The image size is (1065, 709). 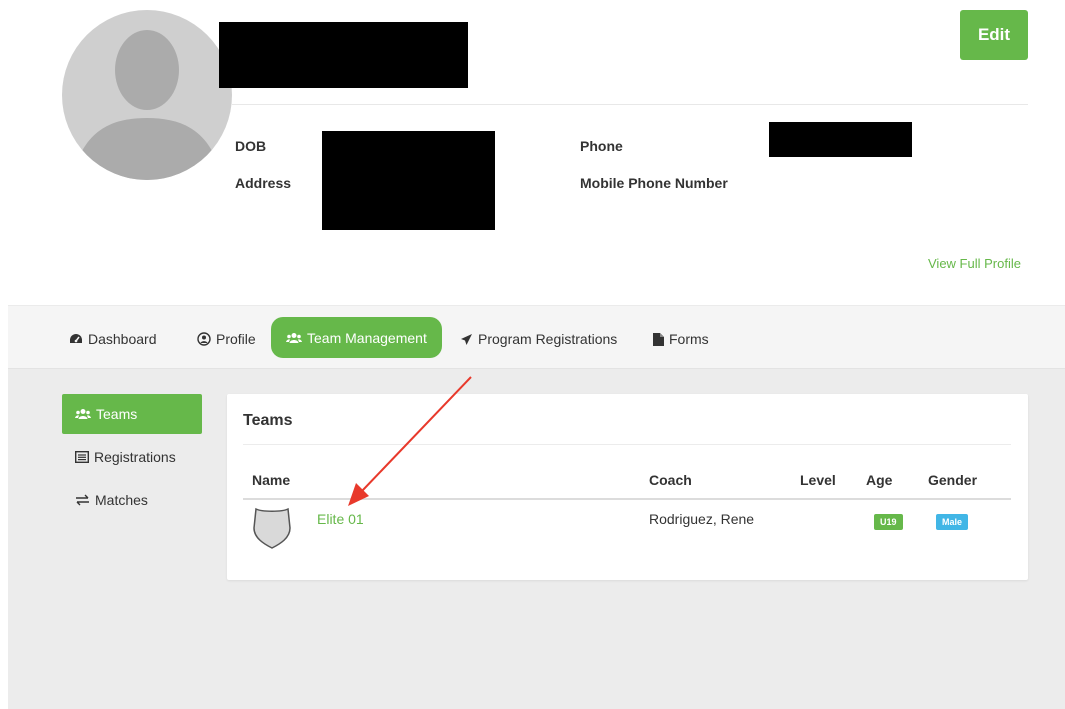 What do you see at coordinates (654, 183) in the screenshot?
I see `mobile-phone-label: Mobile Phone Number` at bounding box center [654, 183].